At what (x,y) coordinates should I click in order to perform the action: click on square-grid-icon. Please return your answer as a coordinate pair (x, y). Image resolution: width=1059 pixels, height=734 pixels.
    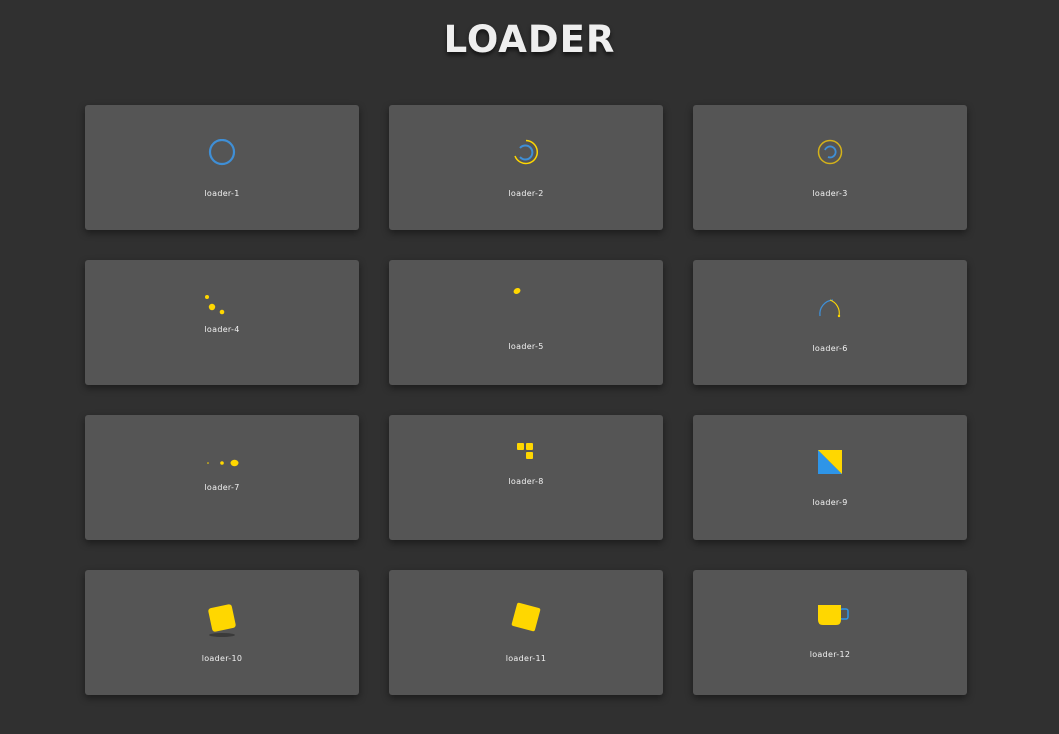
    Looking at the image, I should click on (525, 451).